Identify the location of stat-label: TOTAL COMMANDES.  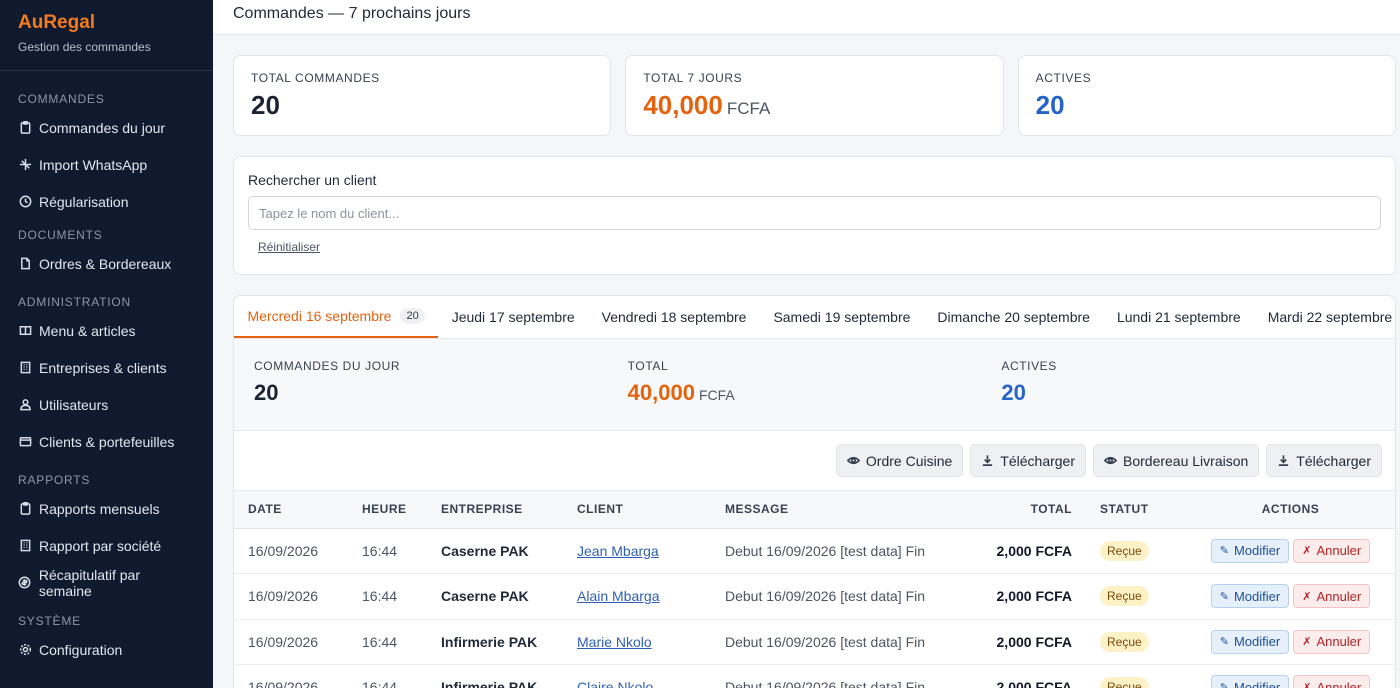
(315, 78).